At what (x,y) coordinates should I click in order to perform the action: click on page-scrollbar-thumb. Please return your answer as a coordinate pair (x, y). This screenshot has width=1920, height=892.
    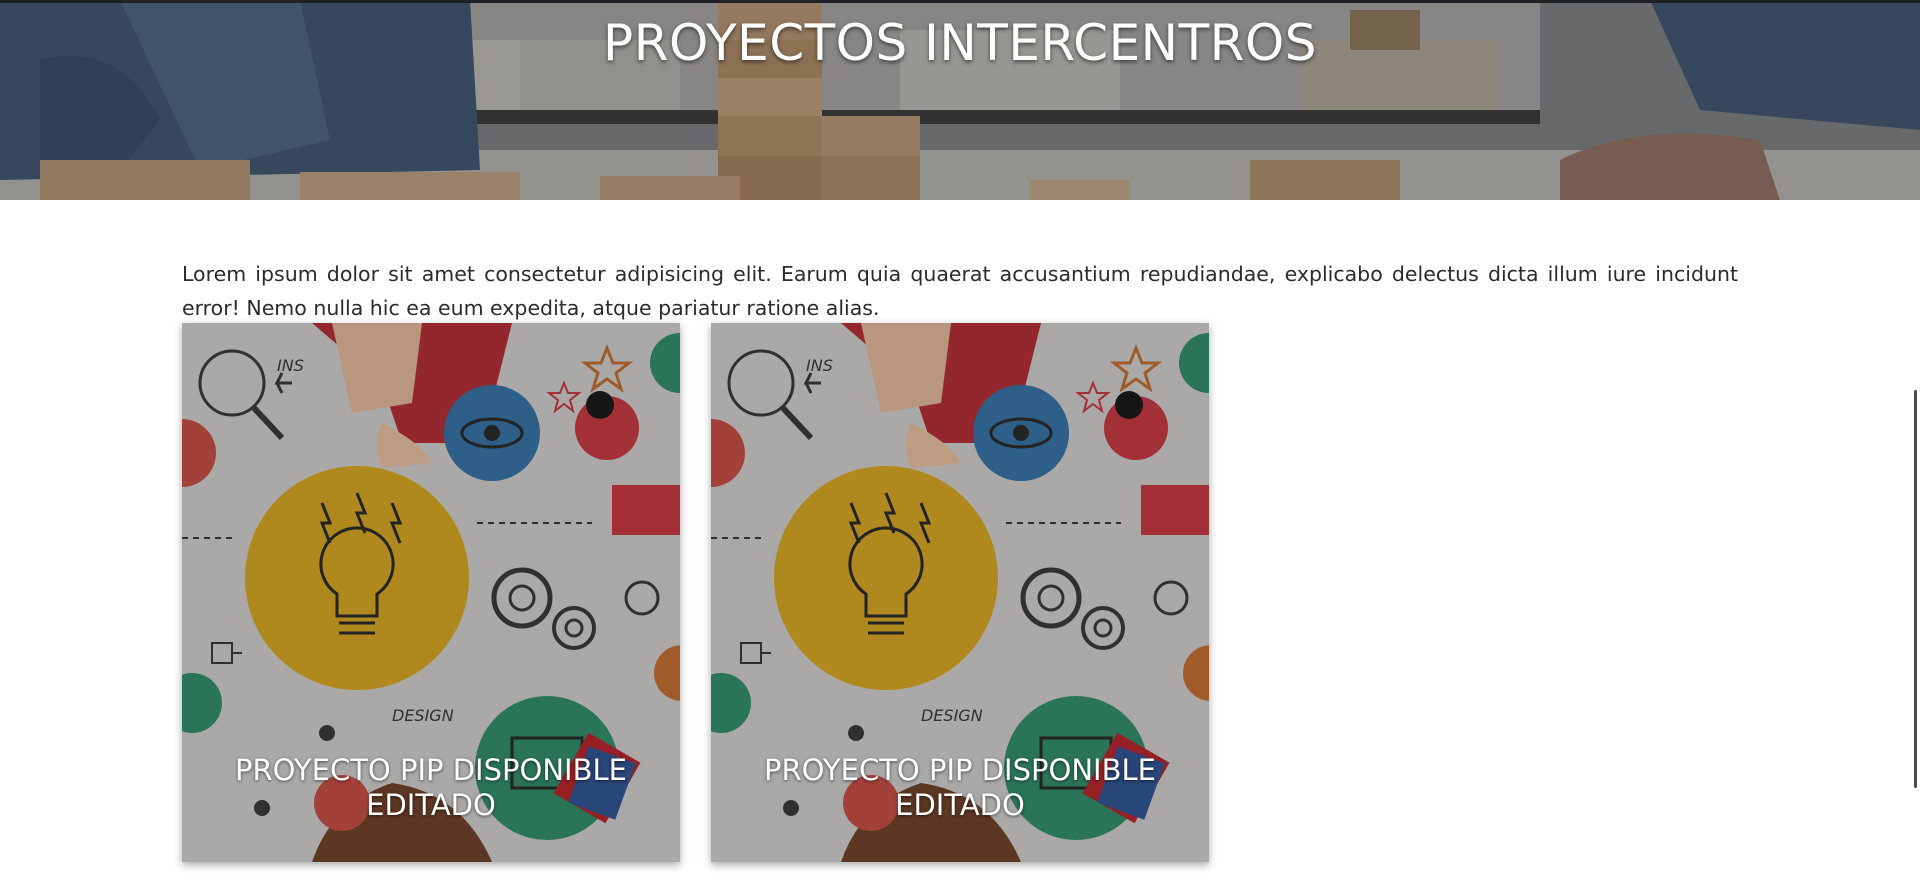
    Looking at the image, I should click on (1915, 589).